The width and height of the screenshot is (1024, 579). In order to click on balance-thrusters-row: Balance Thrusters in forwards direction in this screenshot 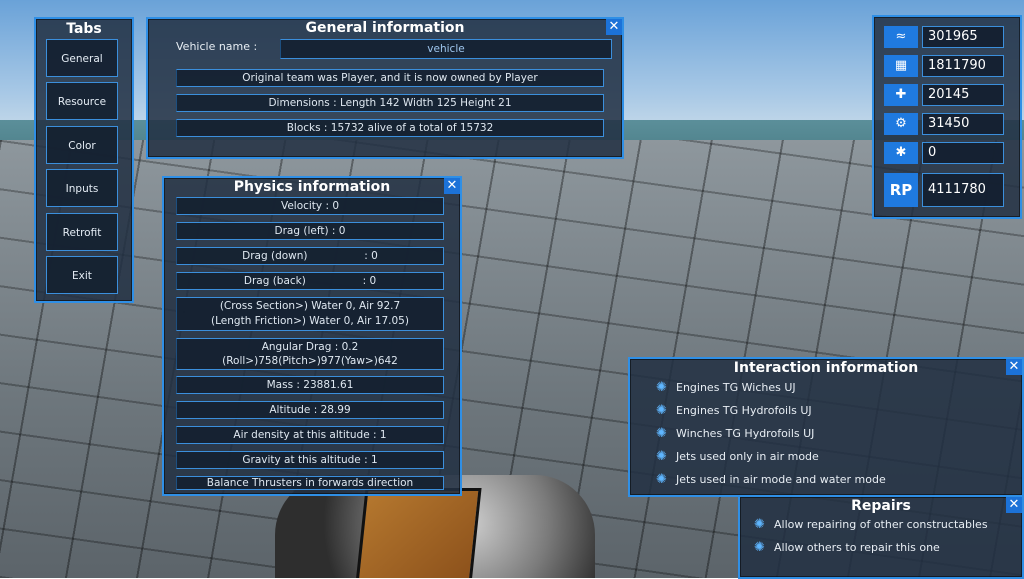, I will do `click(310, 483)`.